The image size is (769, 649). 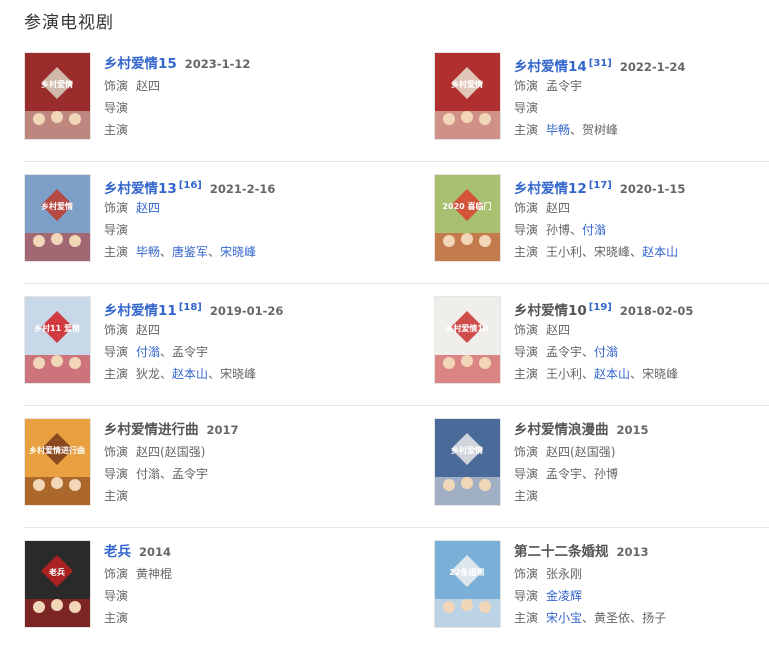 What do you see at coordinates (140, 311) in the screenshot?
I see `drama-title-link: 乡村爱情11` at bounding box center [140, 311].